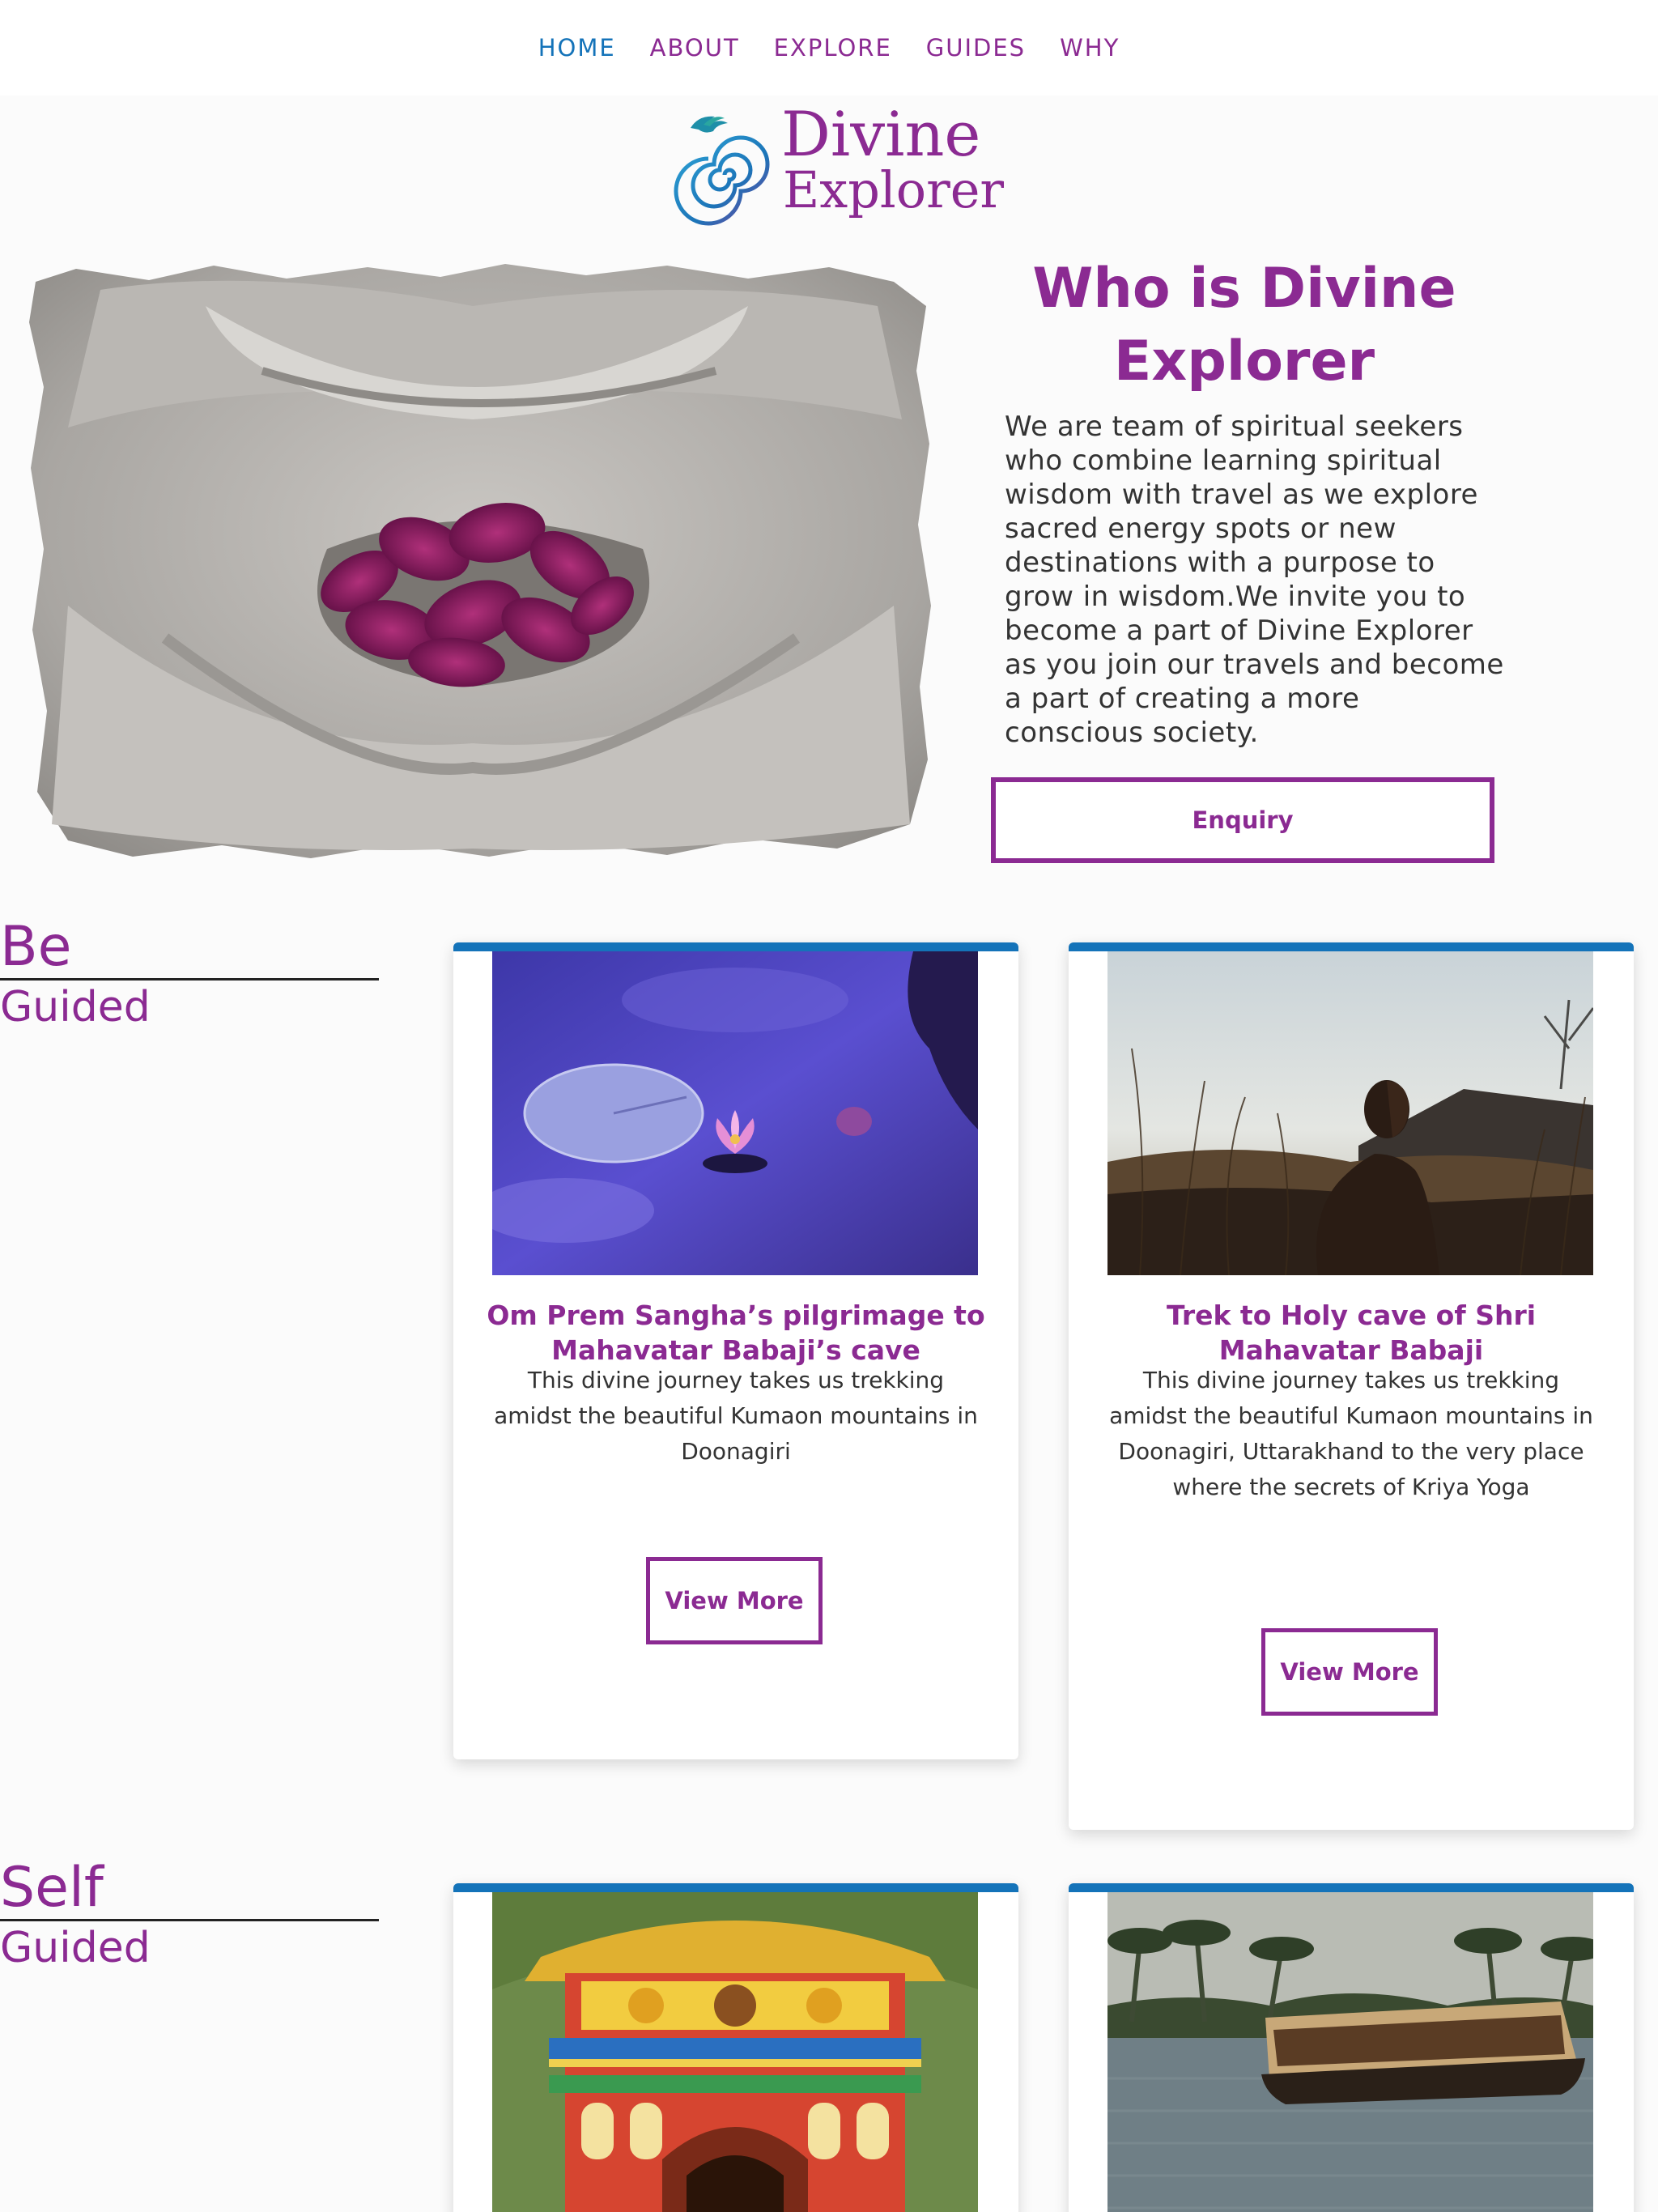 The height and width of the screenshot is (2212, 1658). Describe the element at coordinates (1244, 325) in the screenshot. I see `hero-title: Who is Divine Explorer` at that location.